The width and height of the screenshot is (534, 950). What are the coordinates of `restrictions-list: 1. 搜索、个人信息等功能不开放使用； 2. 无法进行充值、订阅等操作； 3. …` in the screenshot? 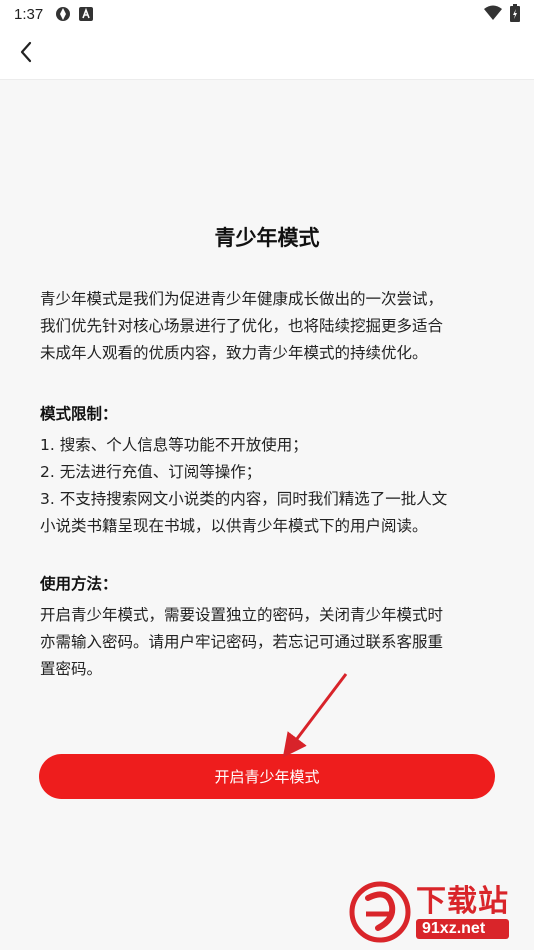 It's located at (270, 486).